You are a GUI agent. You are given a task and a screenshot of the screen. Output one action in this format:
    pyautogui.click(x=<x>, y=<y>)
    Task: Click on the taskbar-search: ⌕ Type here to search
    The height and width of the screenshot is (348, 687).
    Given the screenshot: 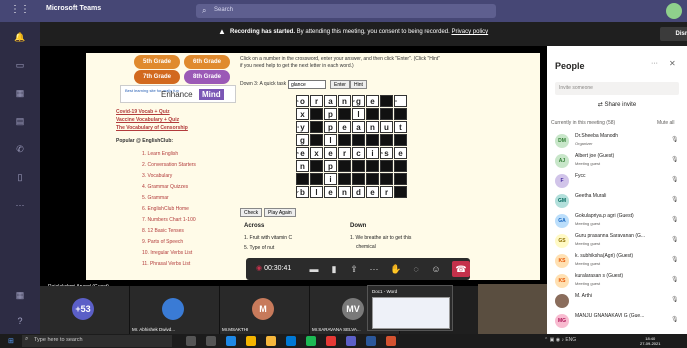 What is the action you would take?
    pyautogui.click(x=97, y=341)
    